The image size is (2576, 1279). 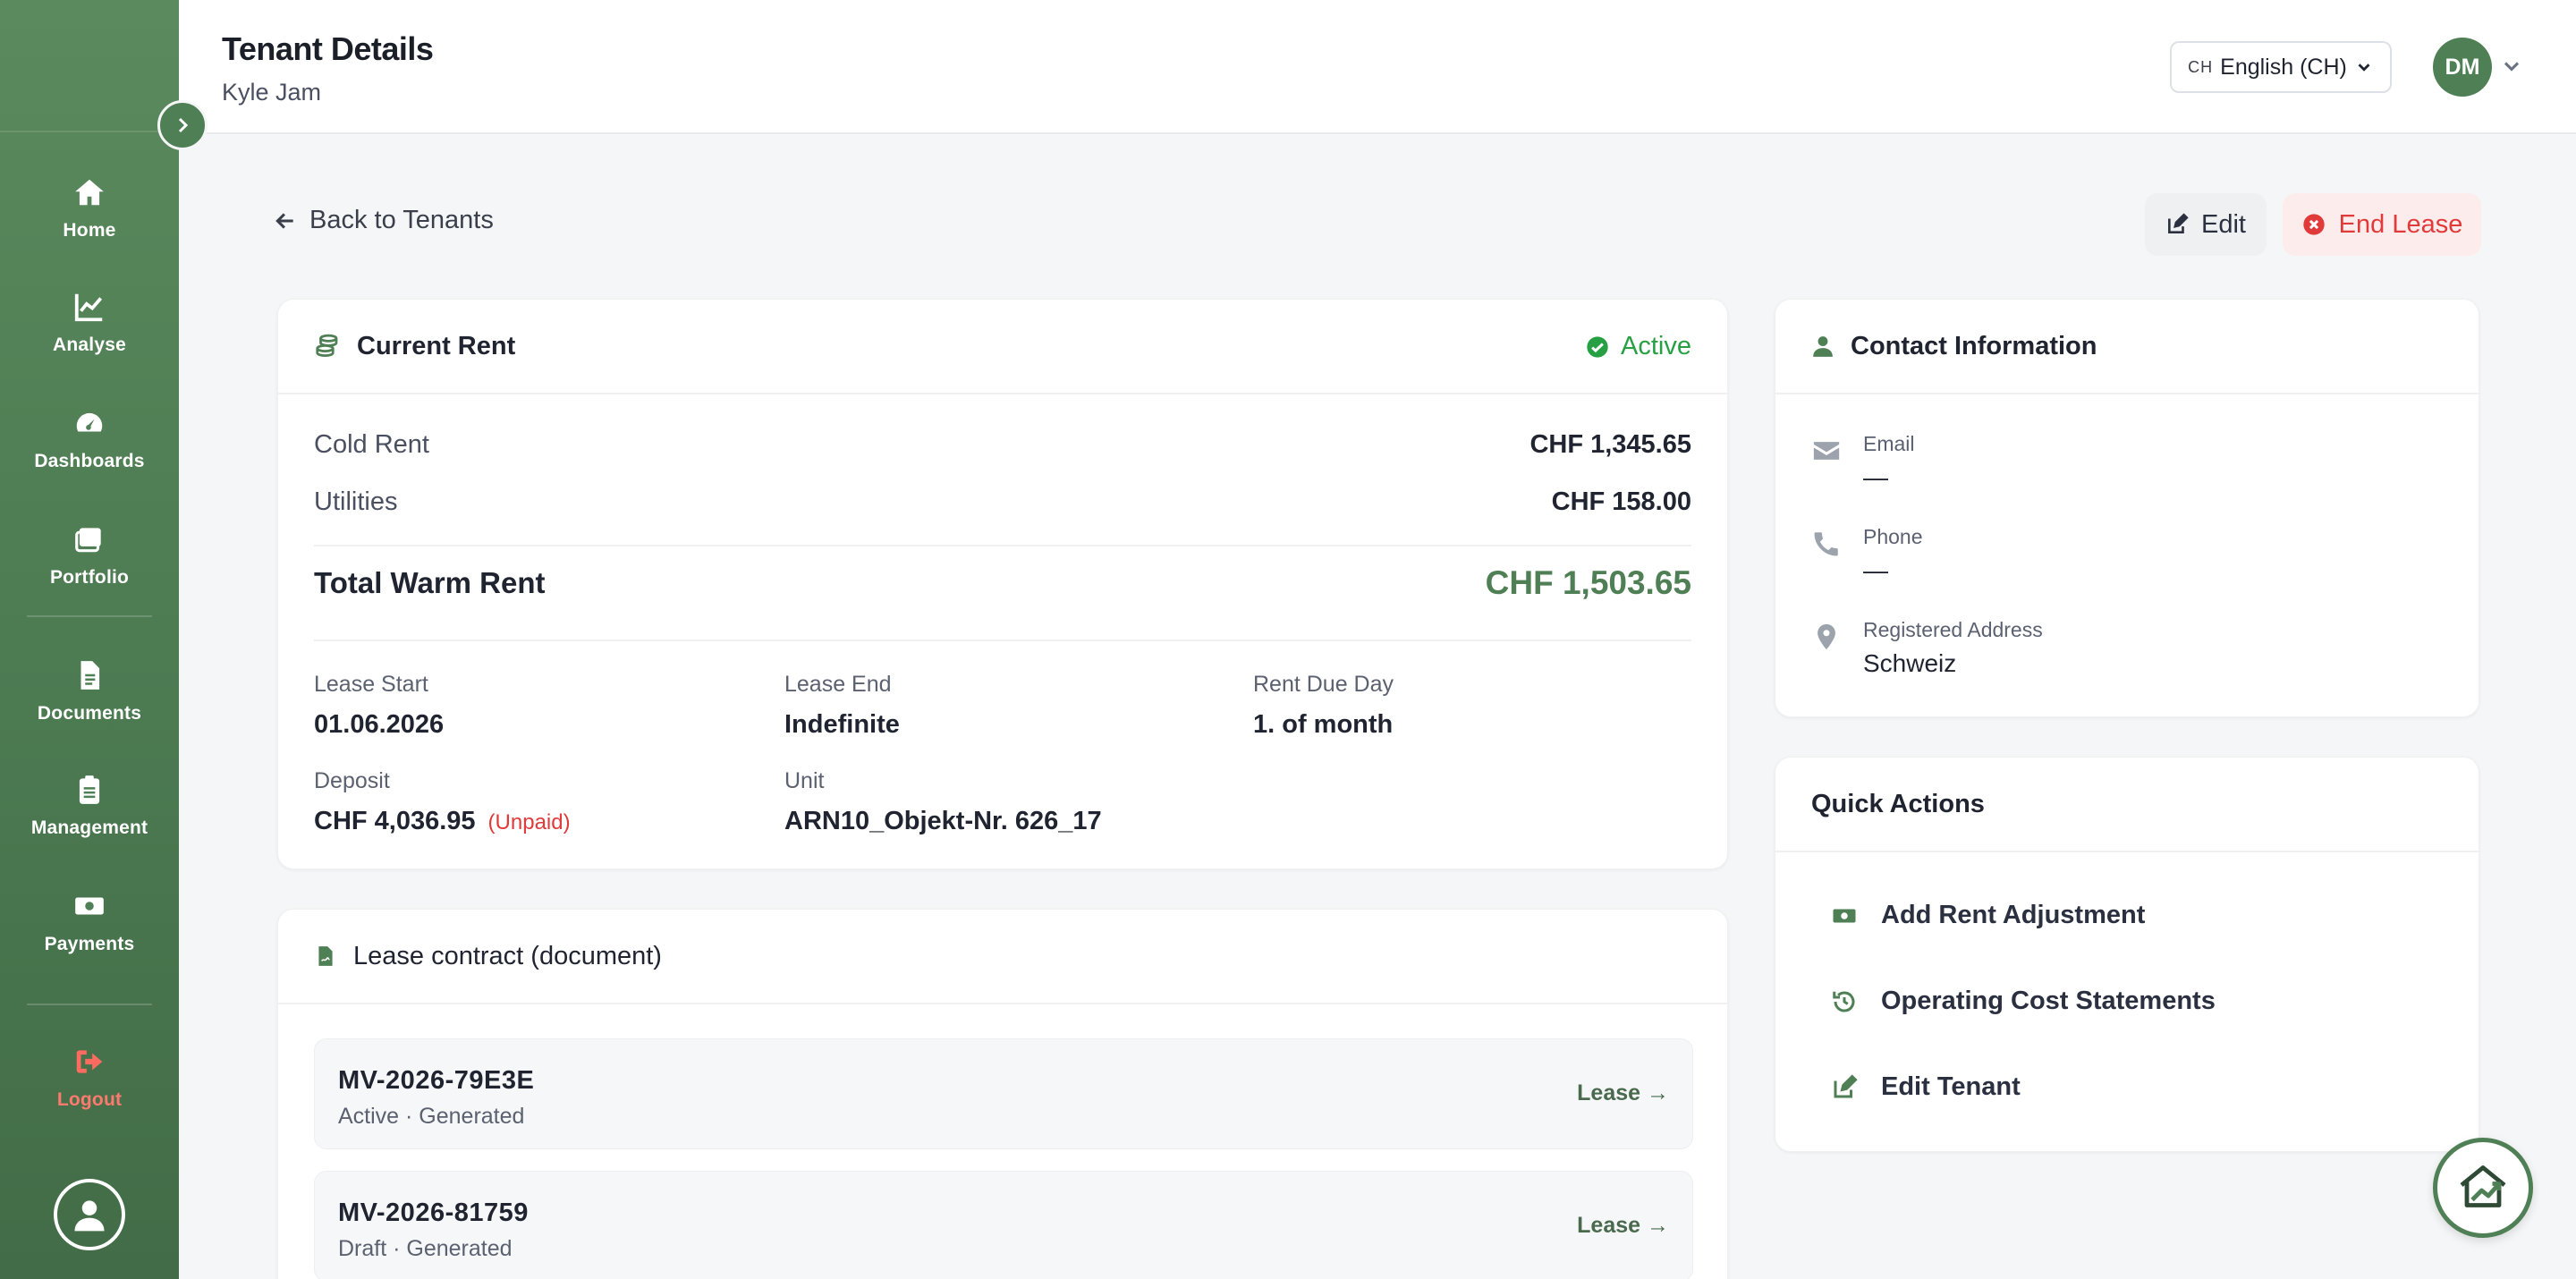 I want to click on house-chart-icon, so click(x=2483, y=1186).